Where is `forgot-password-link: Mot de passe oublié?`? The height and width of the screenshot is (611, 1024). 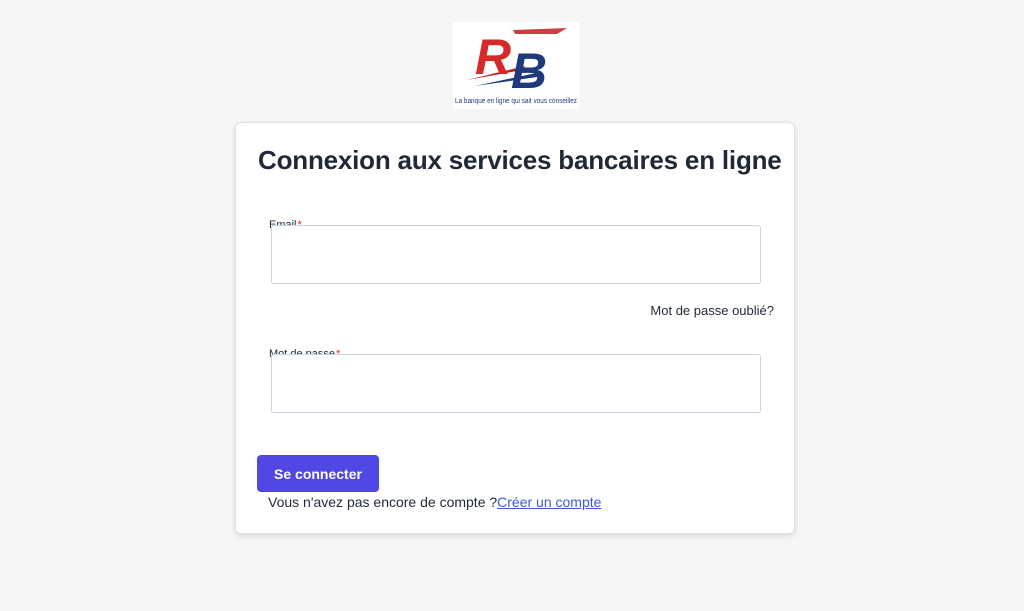
forgot-password-link: Mot de passe oublié? is located at coordinates (712, 310).